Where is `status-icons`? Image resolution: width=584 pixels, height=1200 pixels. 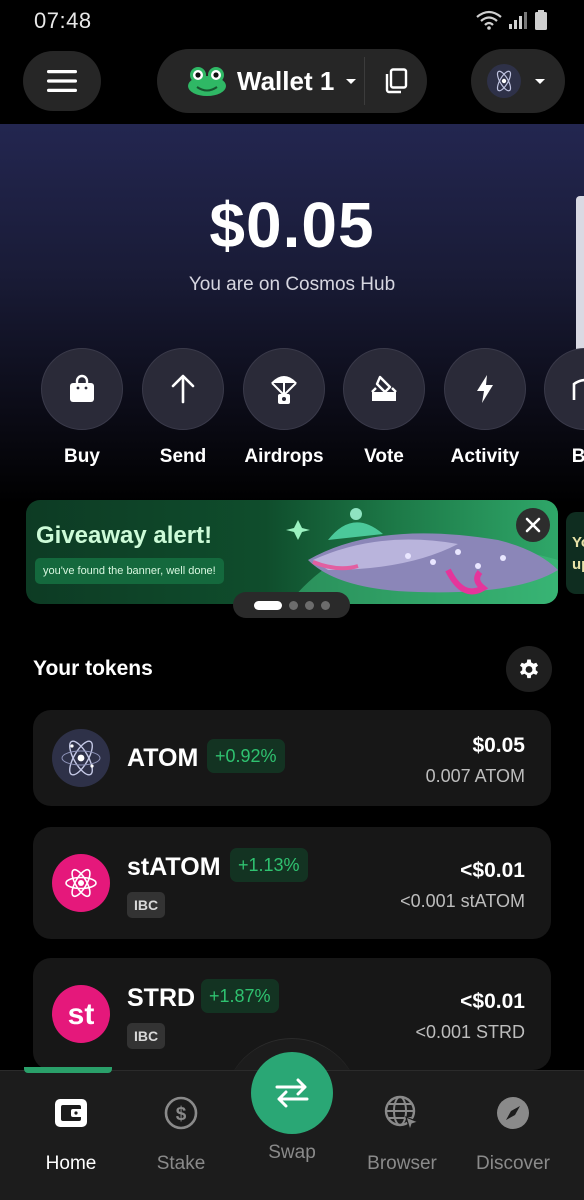 status-icons is located at coordinates (512, 20).